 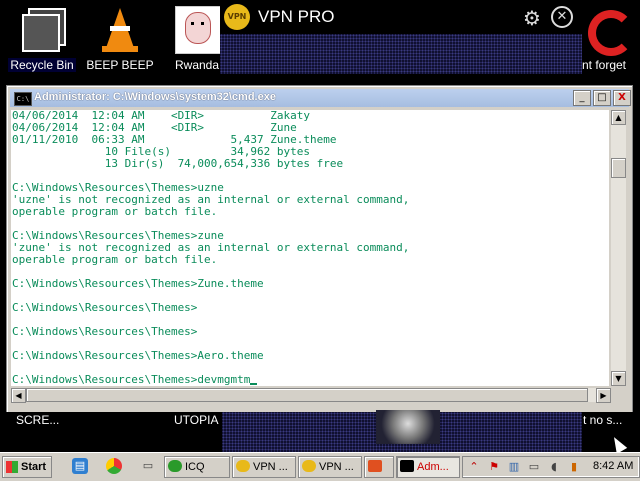 I want to click on scroll-right-icon: ▶, so click(x=603, y=395).